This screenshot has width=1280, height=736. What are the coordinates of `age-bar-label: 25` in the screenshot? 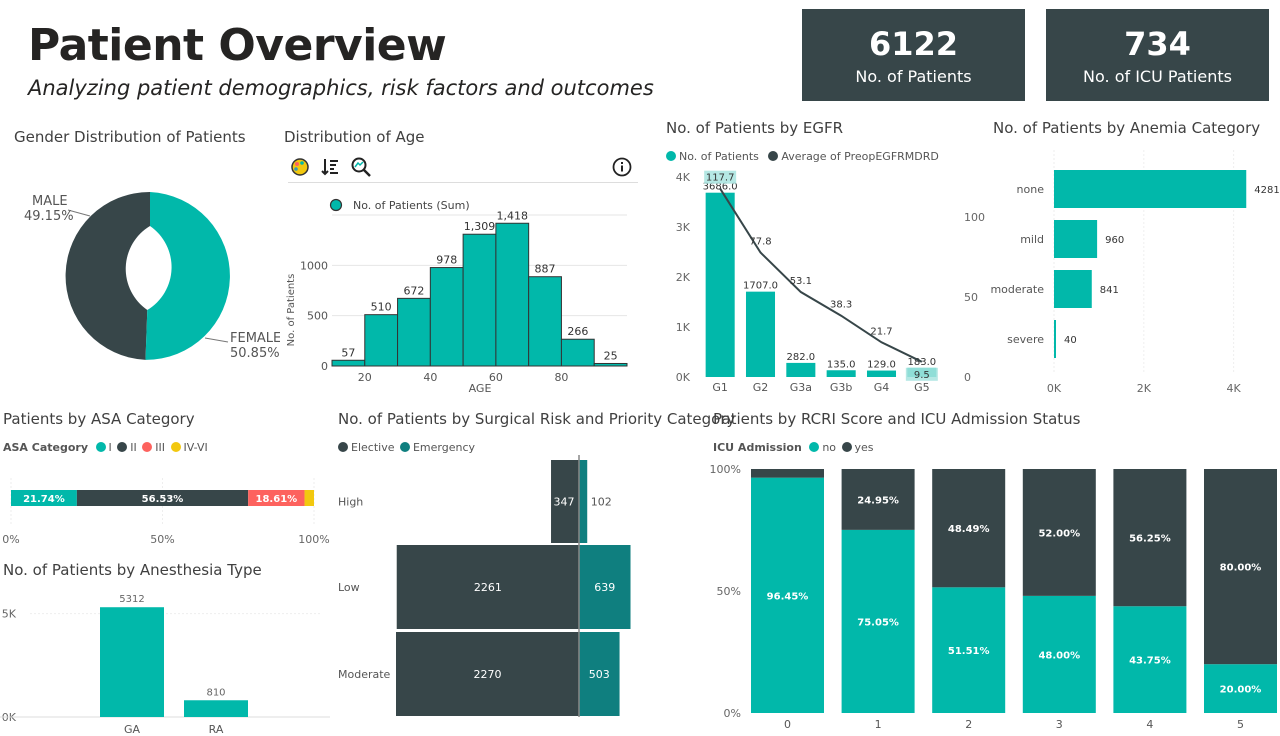 It's located at (611, 355).